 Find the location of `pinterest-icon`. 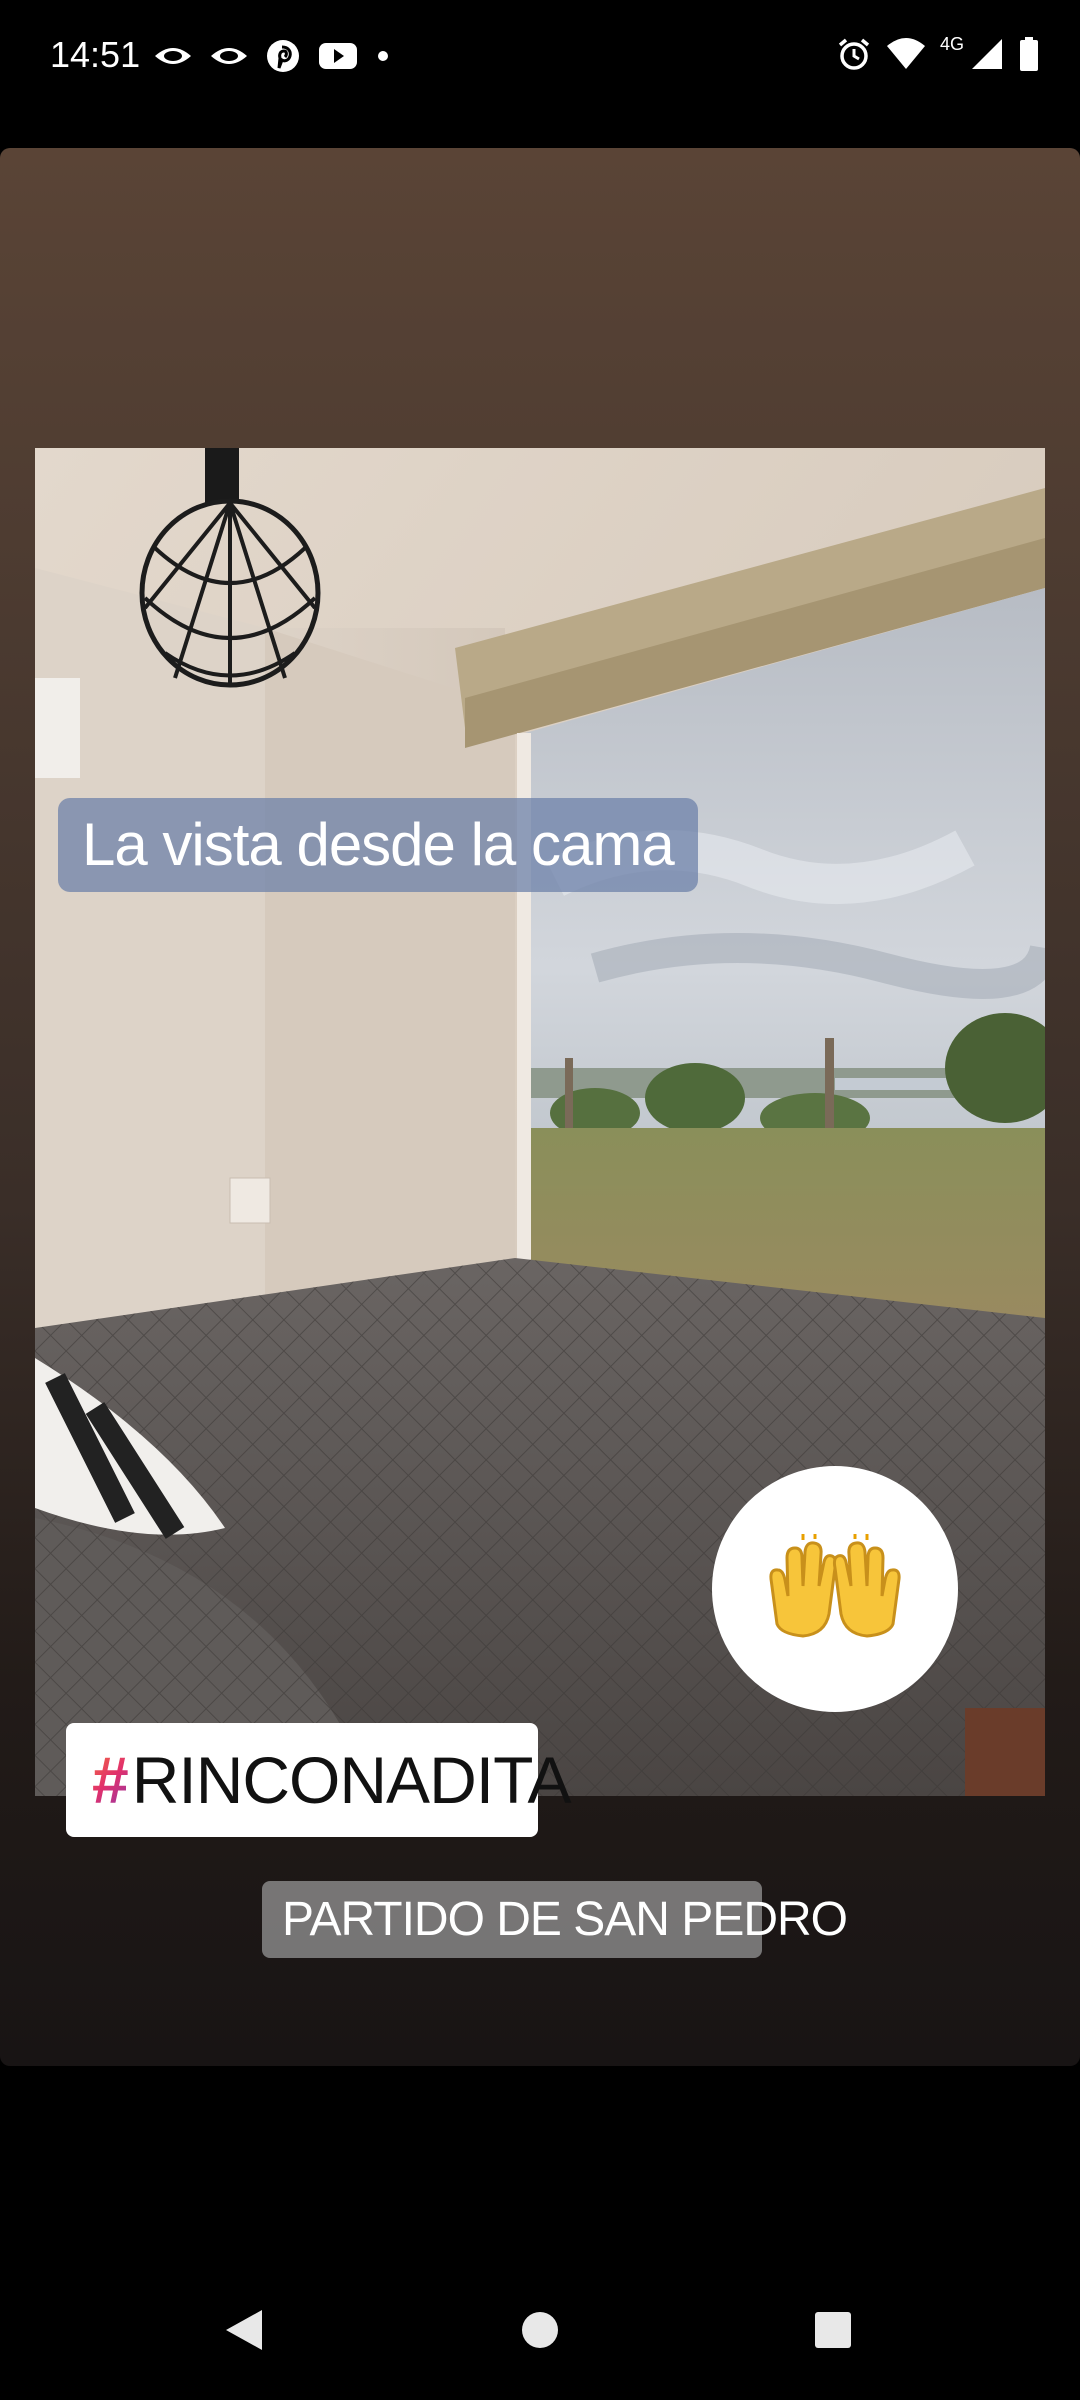

pinterest-icon is located at coordinates (283, 56).